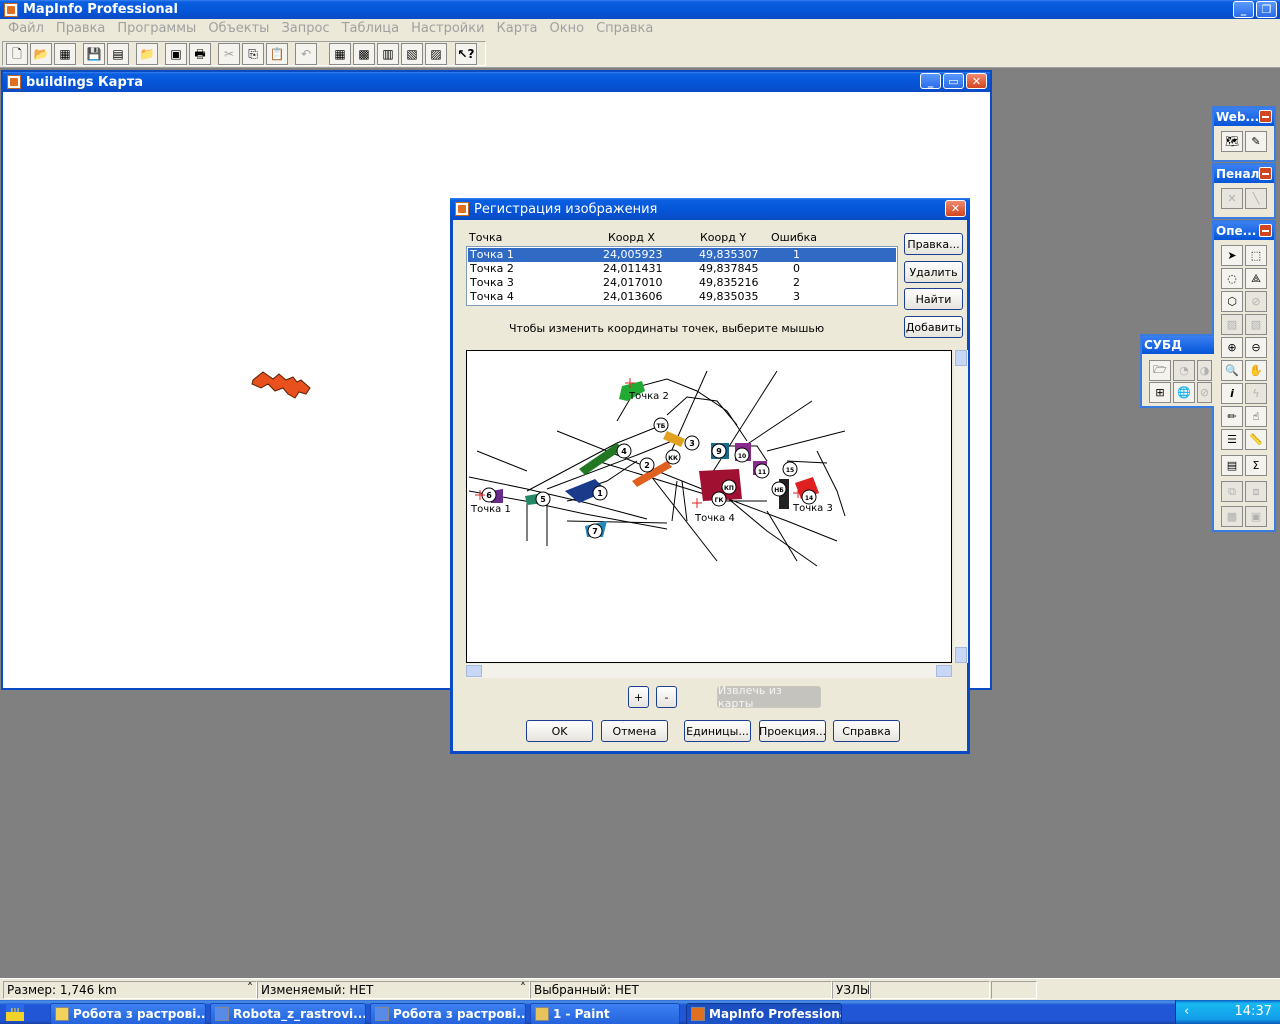 This screenshot has height=1024, width=1280. Describe the element at coordinates (933, 272) in the screenshot. I see `delete-point-button: Удалить` at that location.